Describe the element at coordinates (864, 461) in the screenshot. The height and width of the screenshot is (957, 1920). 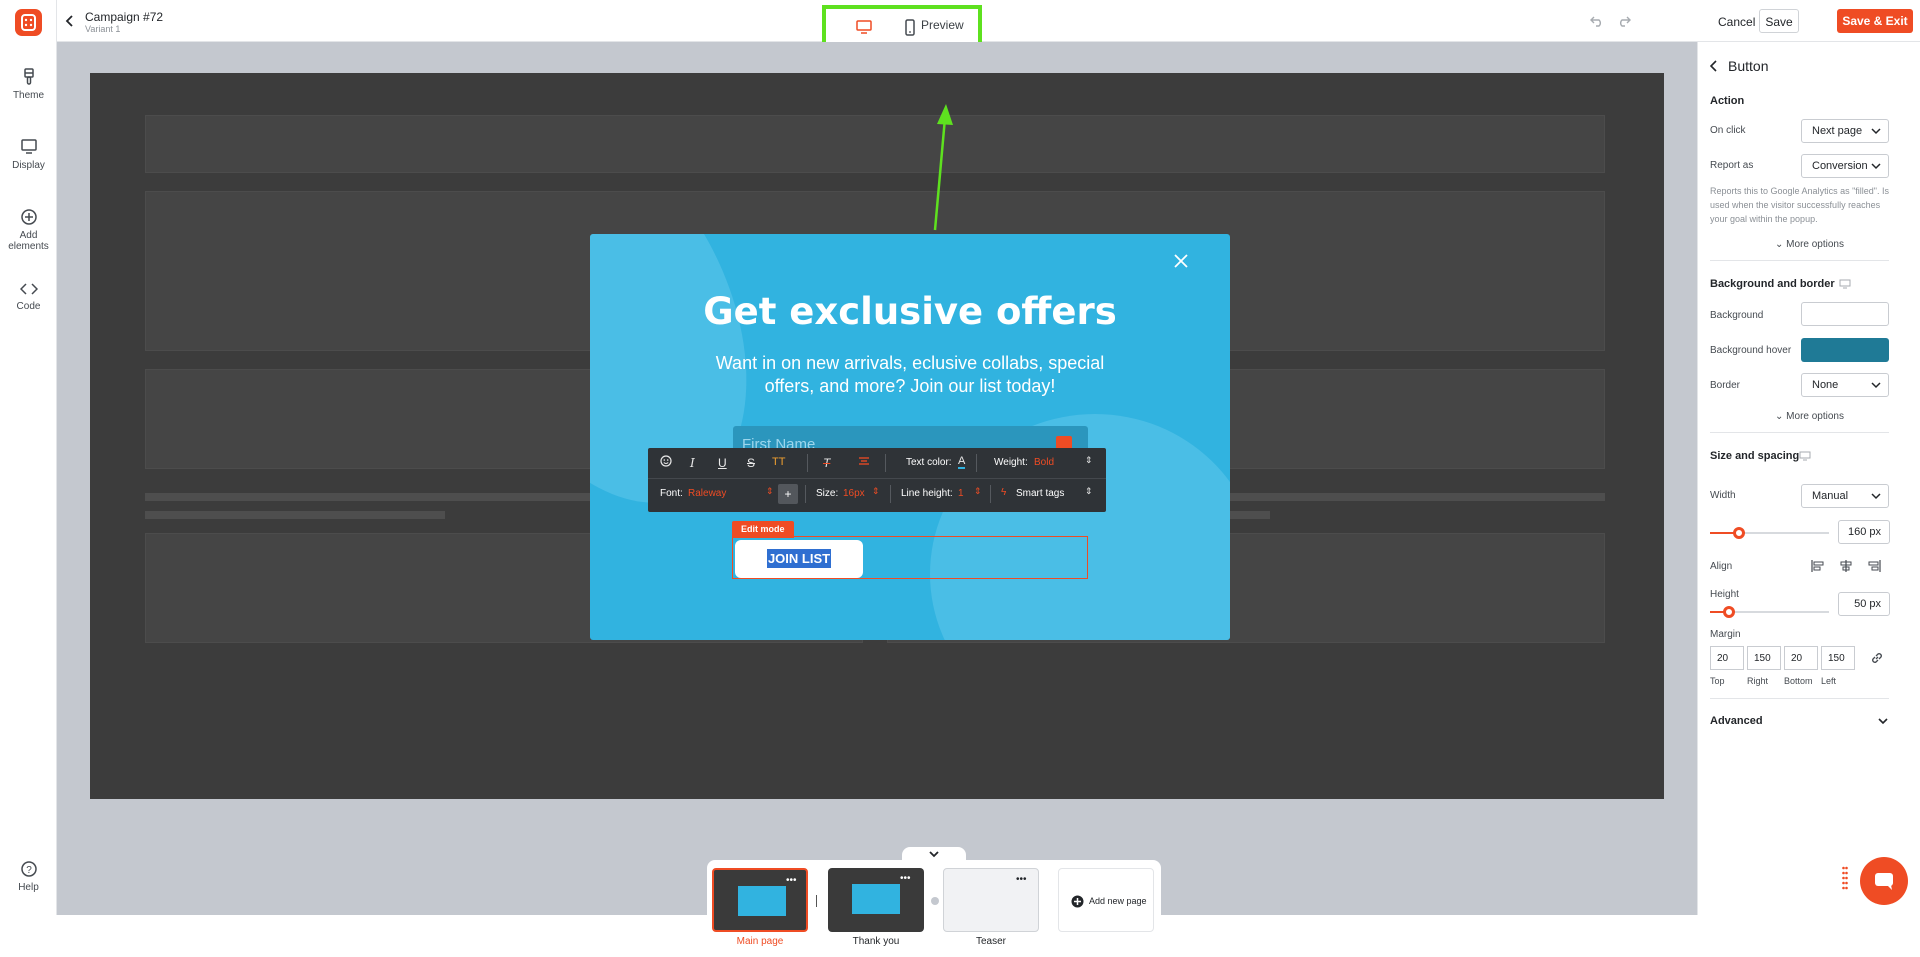
I see `align-icon` at that location.